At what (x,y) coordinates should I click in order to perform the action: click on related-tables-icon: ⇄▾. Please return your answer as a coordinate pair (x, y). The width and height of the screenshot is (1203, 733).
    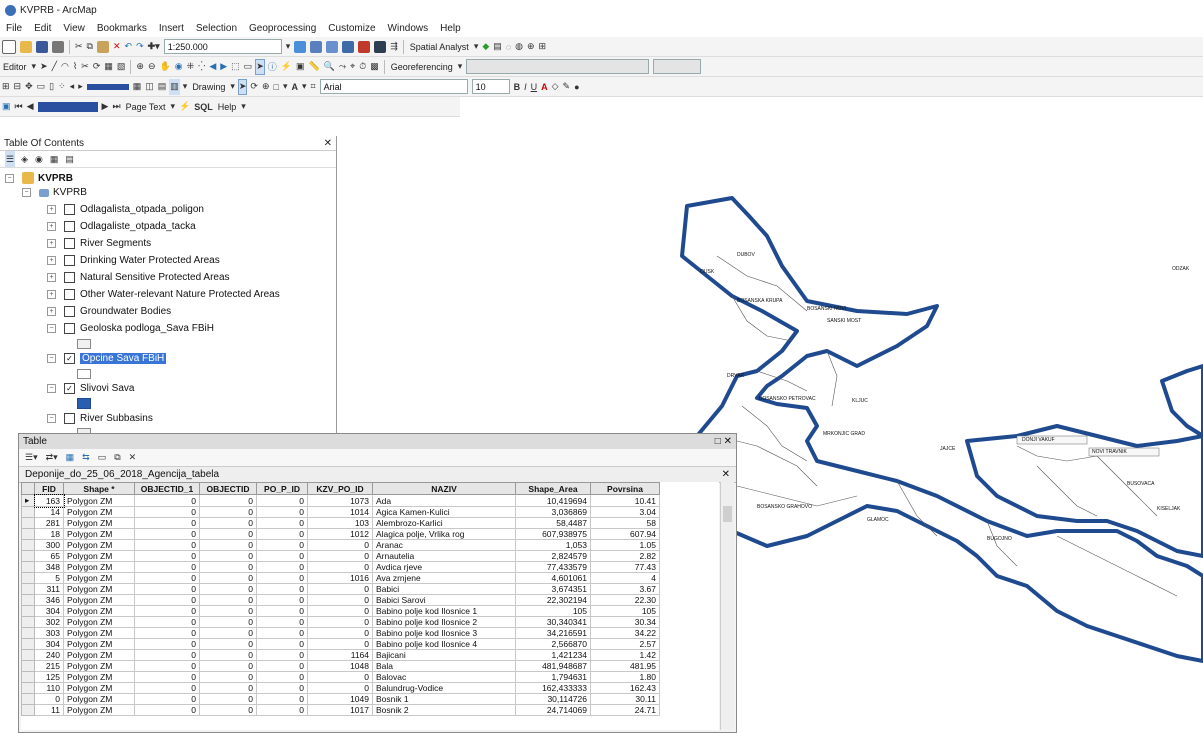
    Looking at the image, I should click on (52, 458).